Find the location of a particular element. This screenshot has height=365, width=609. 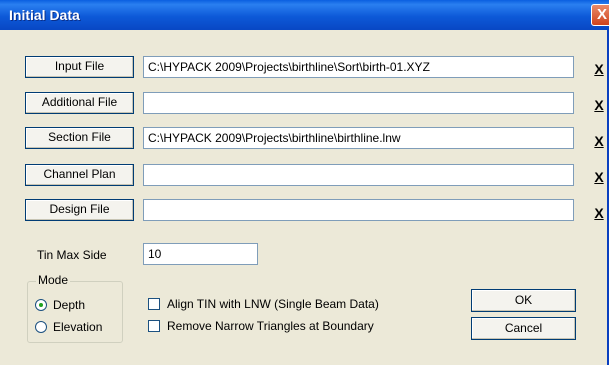

clear-section-file-button: X is located at coordinates (599, 141).